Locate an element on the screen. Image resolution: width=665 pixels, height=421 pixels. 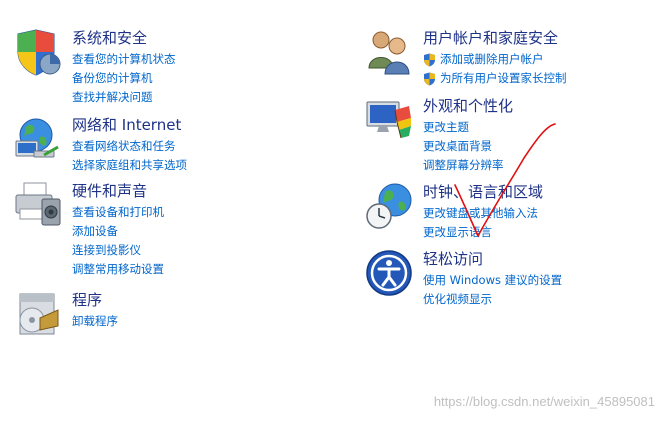
category-title: 硬件和声音 is located at coordinates (109, 191).